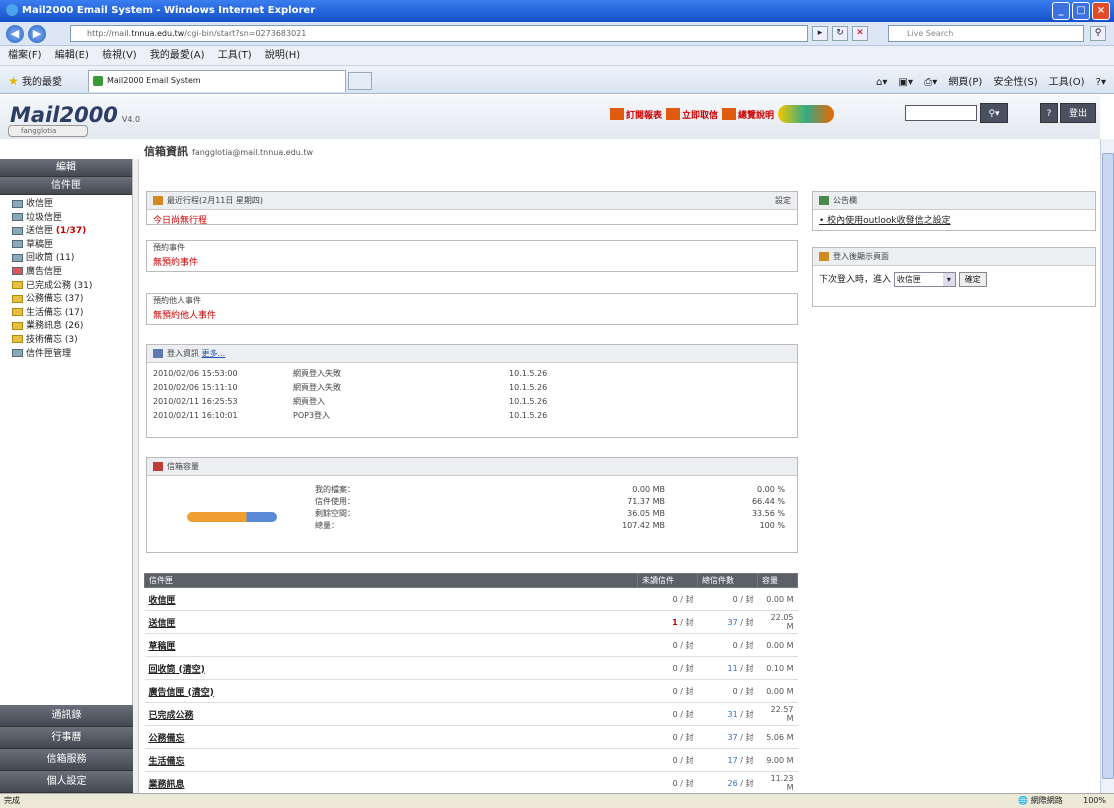 This screenshot has width=1114, height=808. I want to click on folder-name: 回收筒 (清空), so click(391, 668).